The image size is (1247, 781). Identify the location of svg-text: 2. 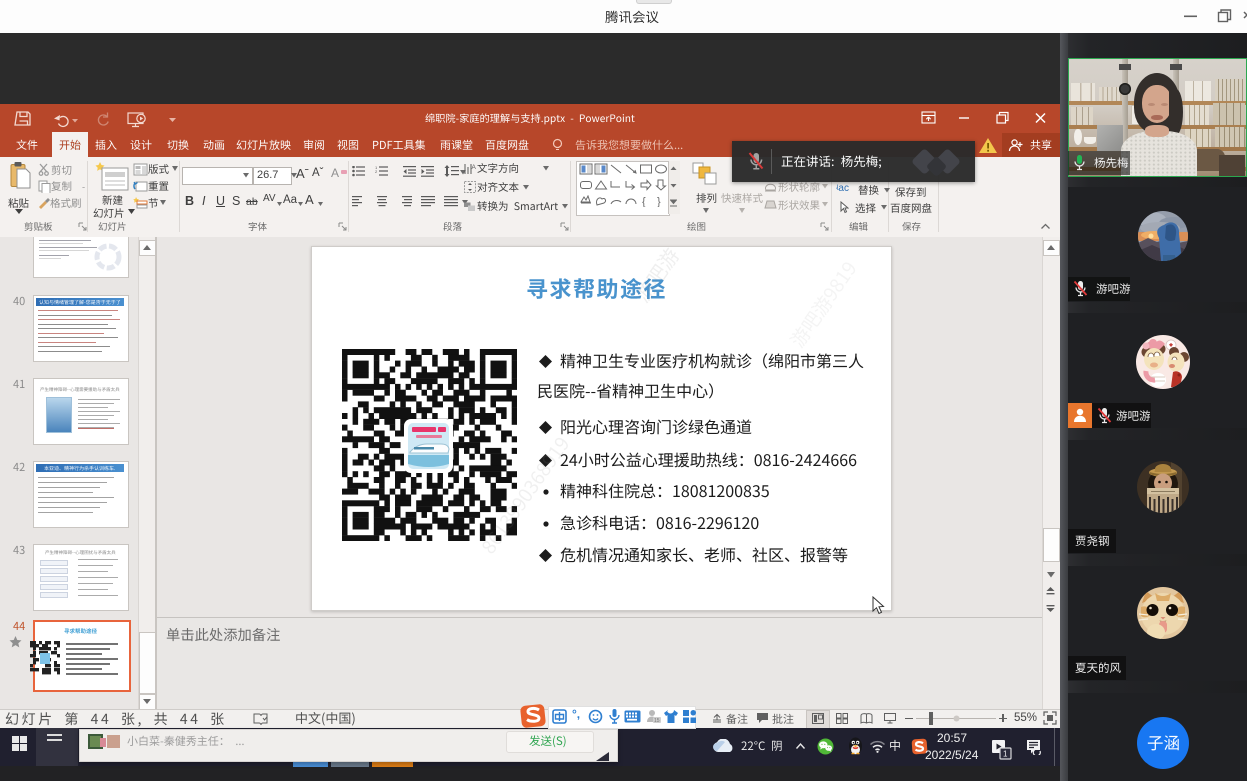
(376, 171).